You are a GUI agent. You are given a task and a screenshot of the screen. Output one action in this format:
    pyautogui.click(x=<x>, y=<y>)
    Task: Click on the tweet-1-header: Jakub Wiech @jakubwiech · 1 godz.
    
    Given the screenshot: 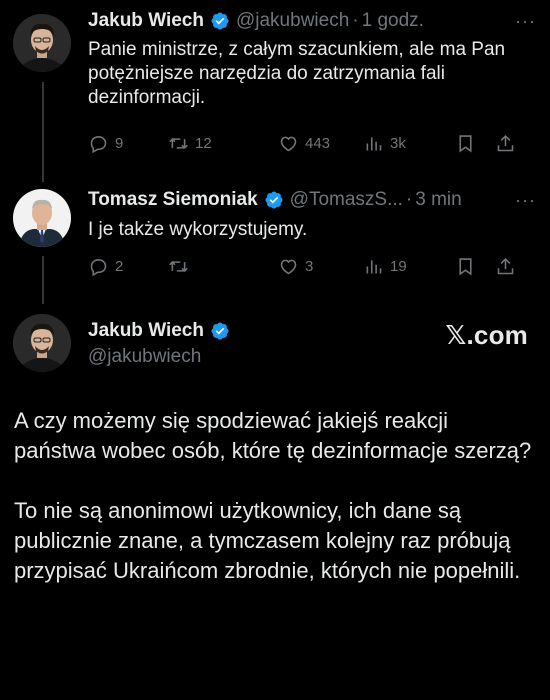 What is the action you would take?
    pyautogui.click(x=256, y=21)
    